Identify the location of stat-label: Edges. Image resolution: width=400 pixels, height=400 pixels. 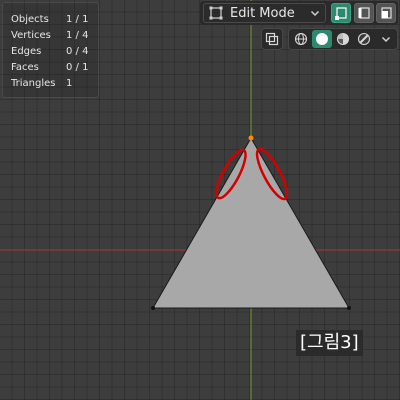
(26, 51).